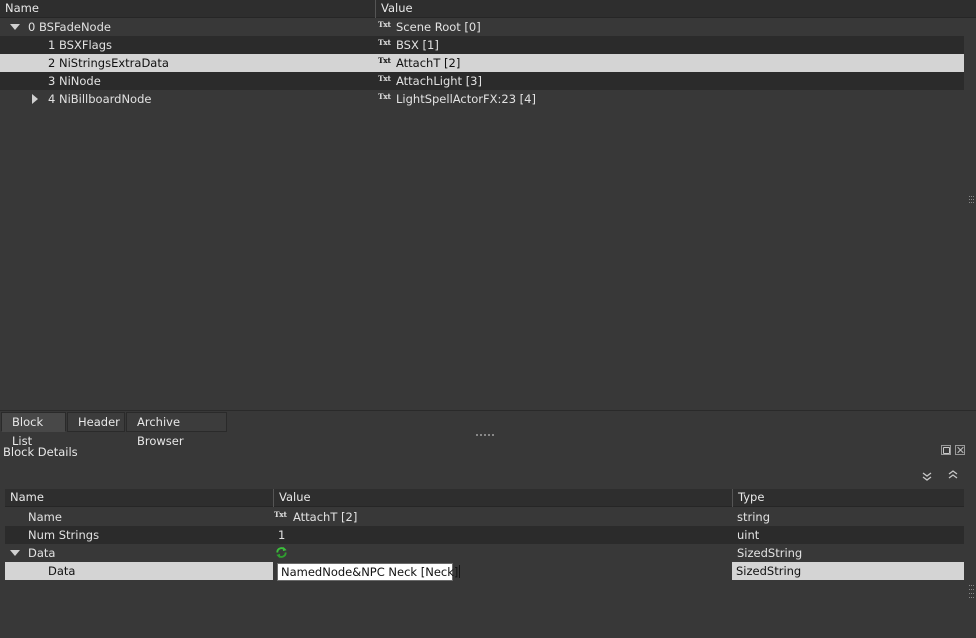 Image resolution: width=976 pixels, height=638 pixels. What do you see at coordinates (482, 63) in the screenshot?
I see `block-row-nistringsextradata: 2 NiStringsExtraData Txt AttachT [2]` at bounding box center [482, 63].